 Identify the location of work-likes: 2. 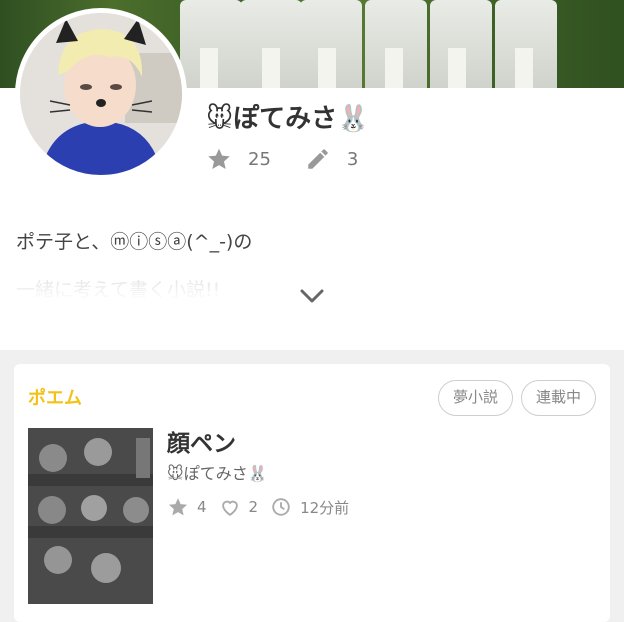
(239, 507).